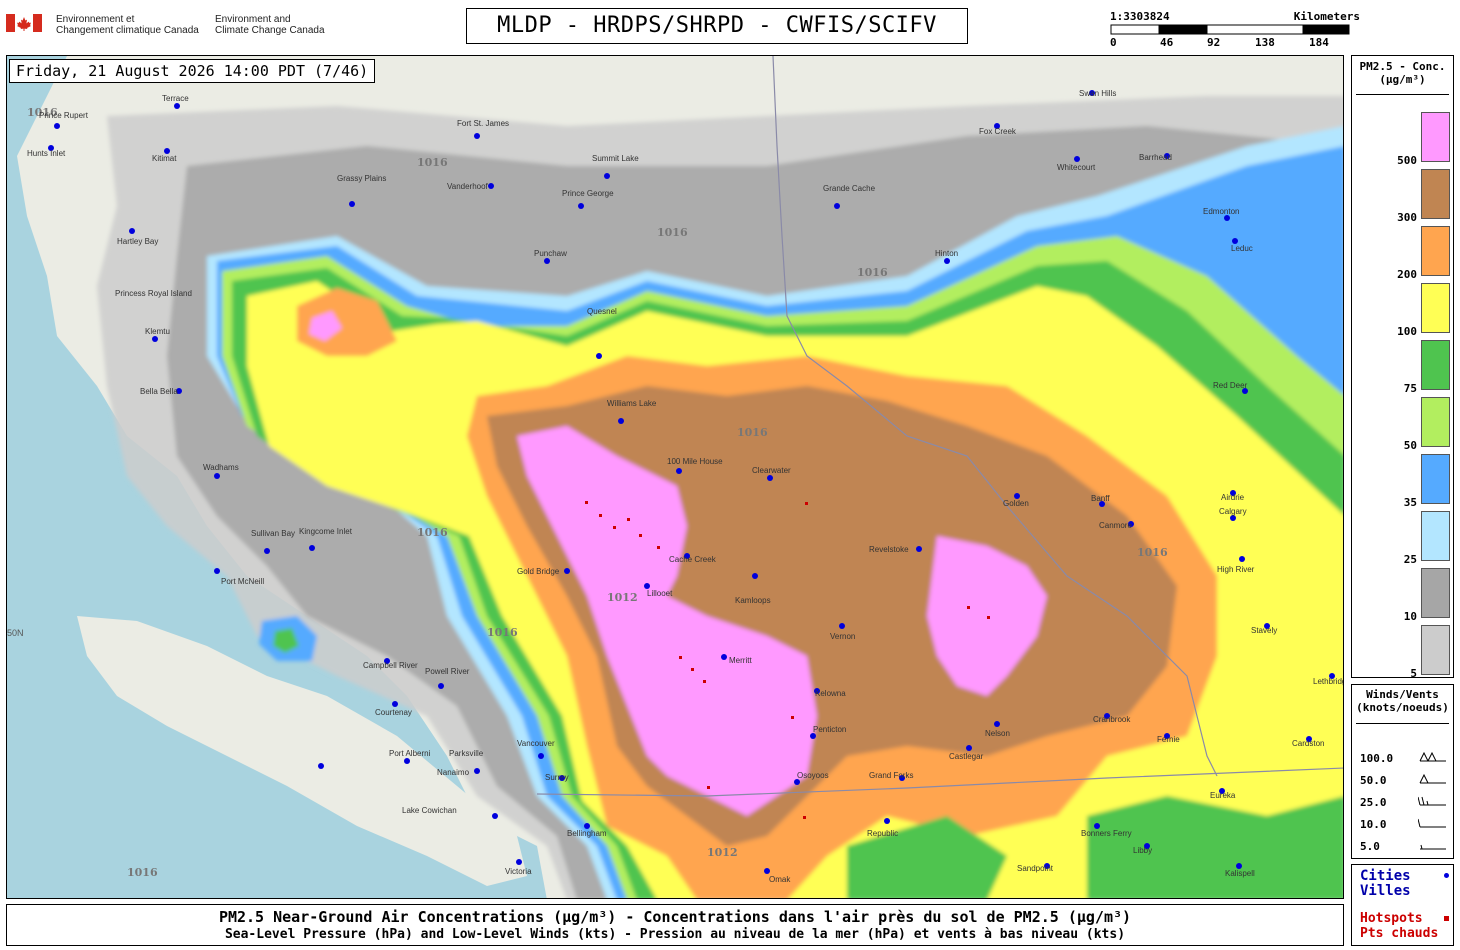 The width and height of the screenshot is (1460, 950). What do you see at coordinates (453, 772) in the screenshot?
I see `svg-text: Nanaimo` at bounding box center [453, 772].